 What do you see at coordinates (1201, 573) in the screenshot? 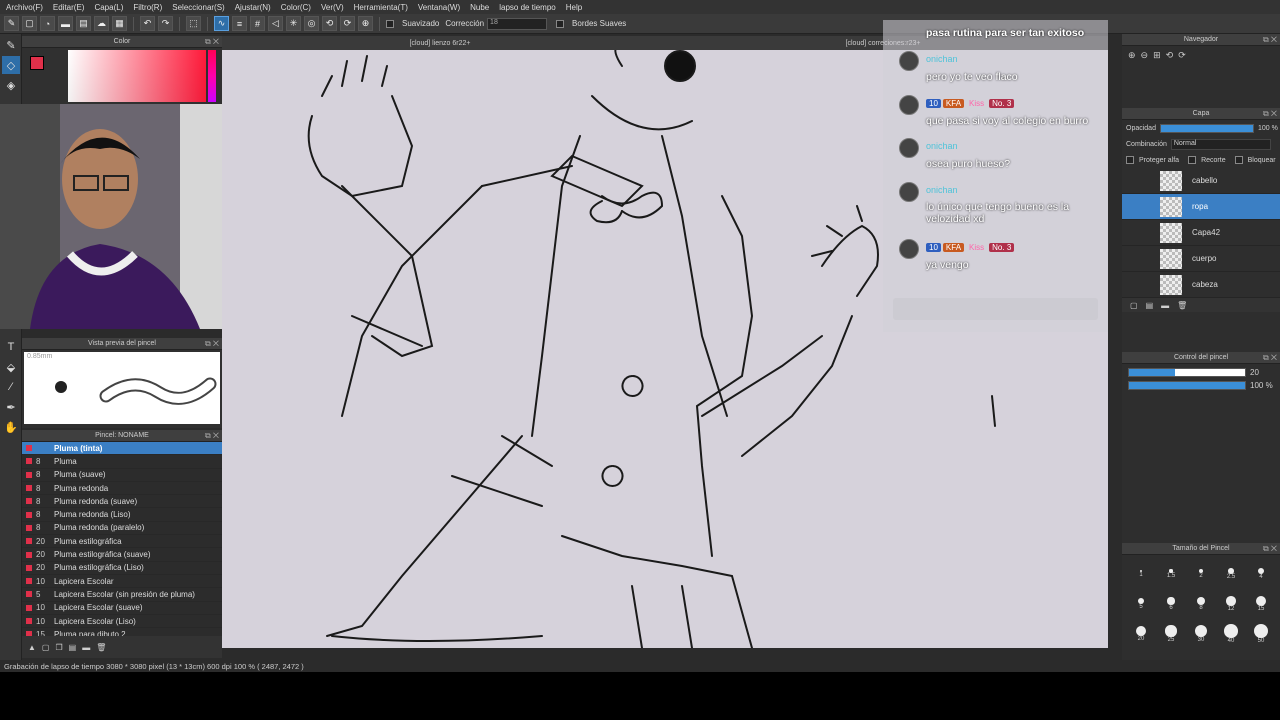
I see `brush-size-preset: 2` at bounding box center [1201, 573].